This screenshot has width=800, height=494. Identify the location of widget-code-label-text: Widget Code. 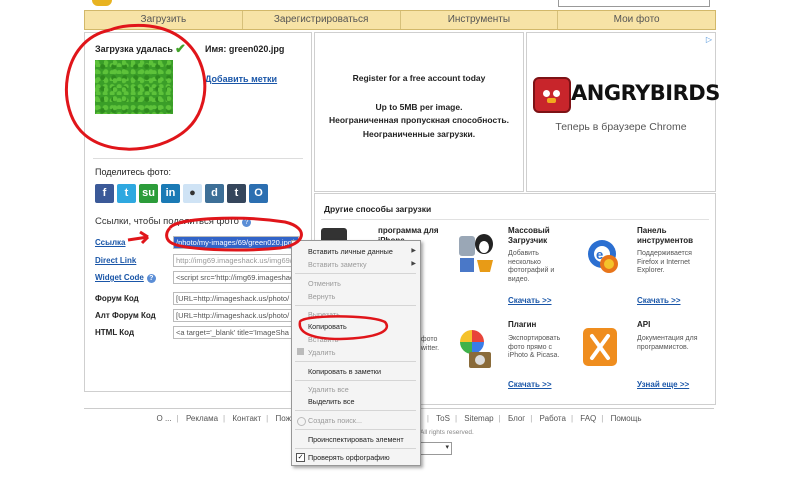
(119, 277).